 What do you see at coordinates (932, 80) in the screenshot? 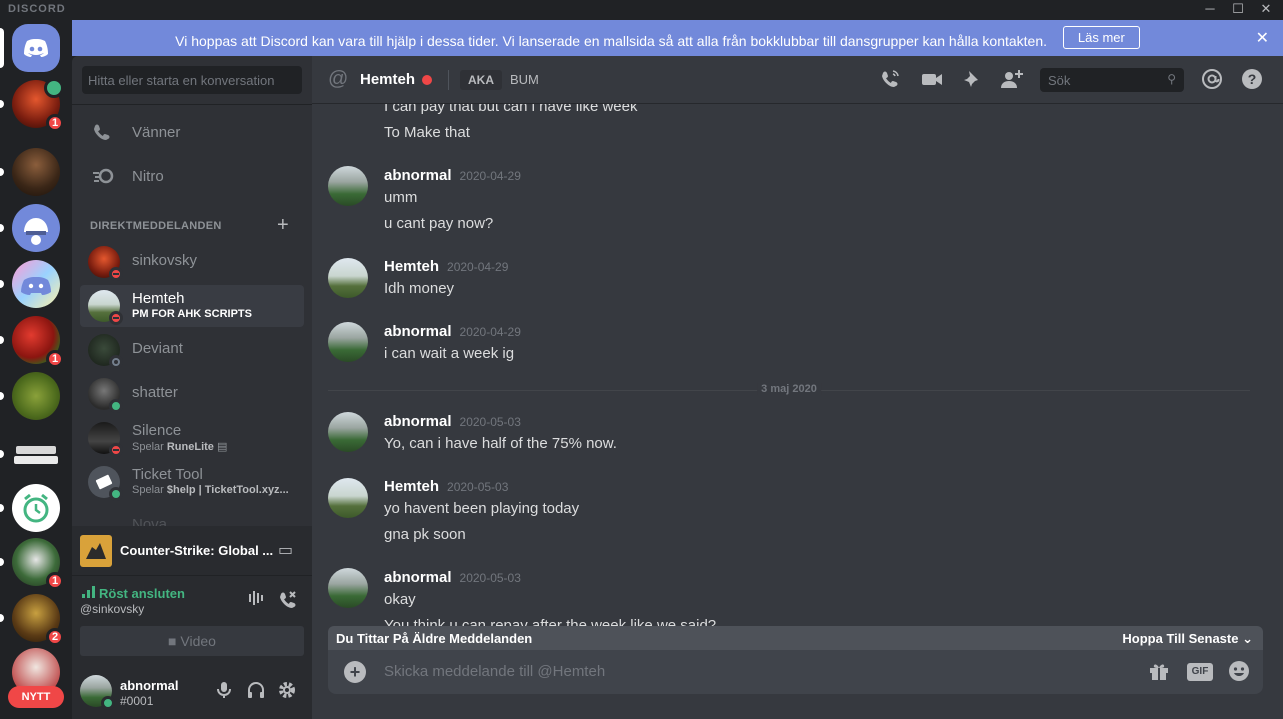
I see `video-call-icon` at bounding box center [932, 80].